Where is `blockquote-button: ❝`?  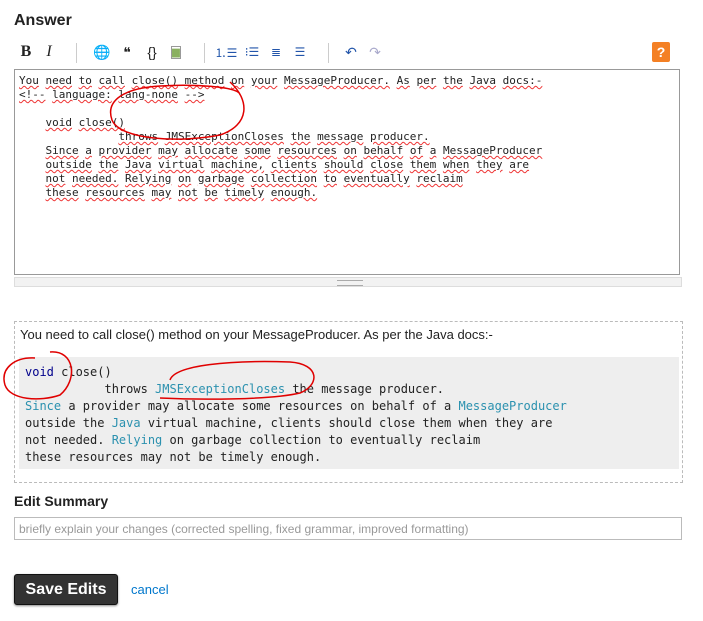 blockquote-button: ❝ is located at coordinates (127, 52).